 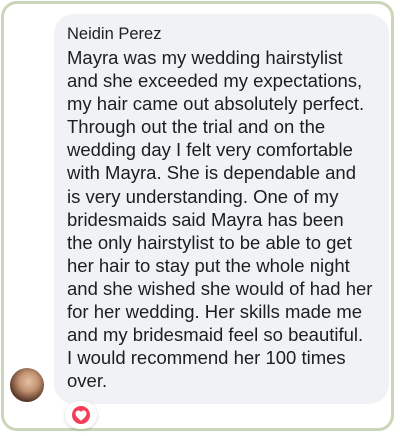 What do you see at coordinates (27, 385) in the screenshot?
I see `avatar` at bounding box center [27, 385].